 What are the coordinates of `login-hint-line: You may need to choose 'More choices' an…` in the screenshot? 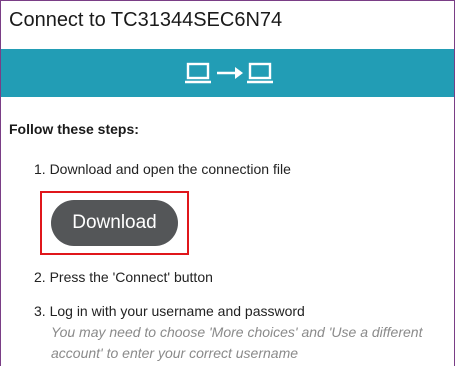 It's located at (237, 332).